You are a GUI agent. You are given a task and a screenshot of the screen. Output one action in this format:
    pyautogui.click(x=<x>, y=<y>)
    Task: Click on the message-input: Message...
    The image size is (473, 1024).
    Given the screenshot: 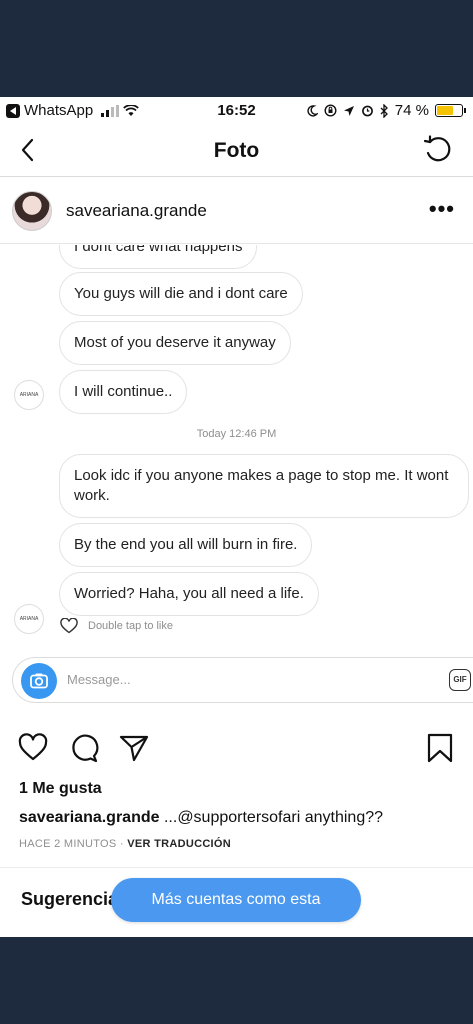 What is the action you would take?
    pyautogui.click(x=99, y=679)
    